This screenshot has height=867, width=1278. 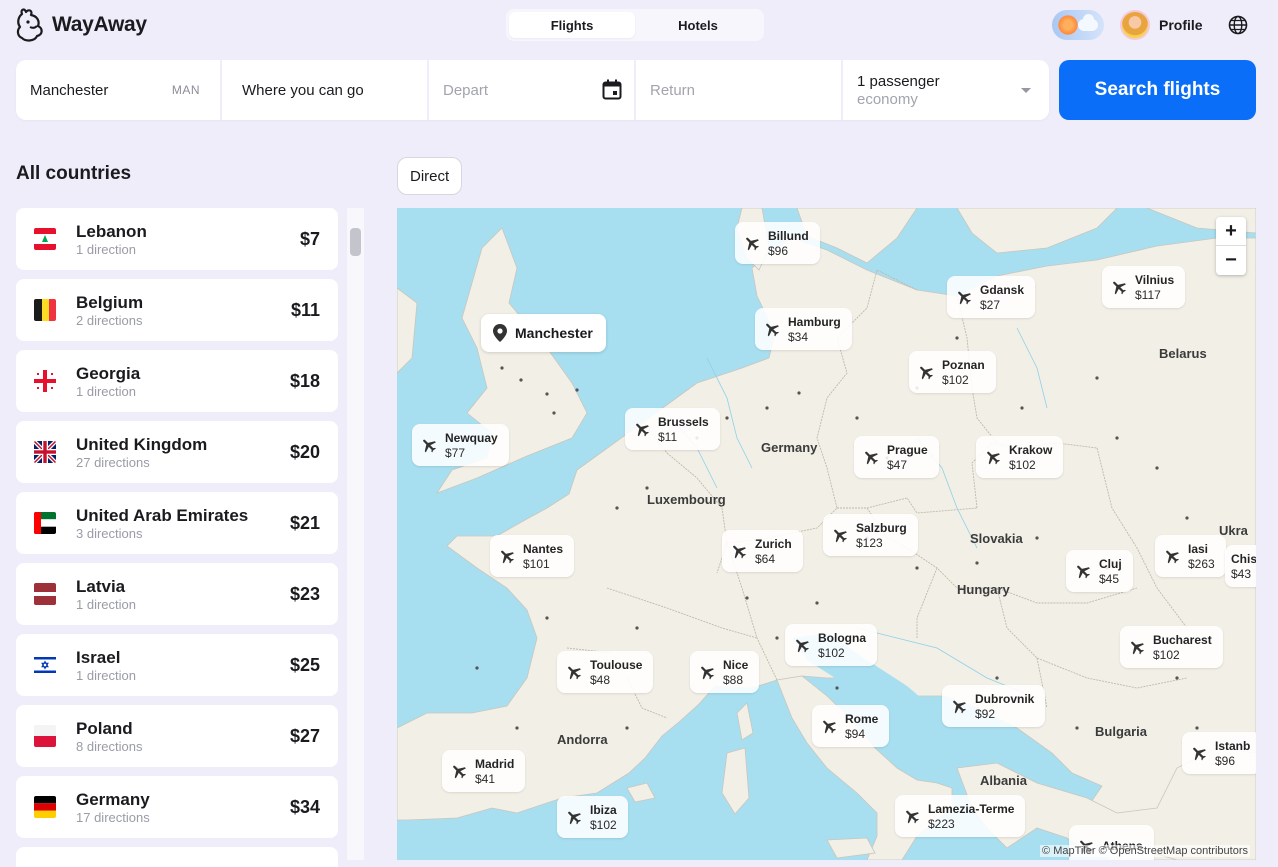 I want to click on destination-pin: Krakow $102, so click(x=1020, y=457).